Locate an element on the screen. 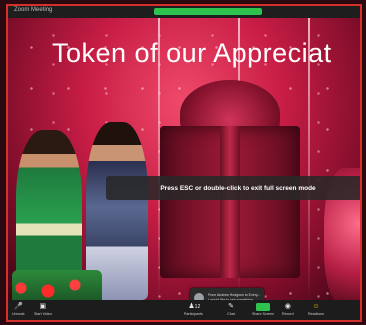 This screenshot has height=325, width=366. unmute-button: 🎤 Unmute is located at coordinates (18, 309).